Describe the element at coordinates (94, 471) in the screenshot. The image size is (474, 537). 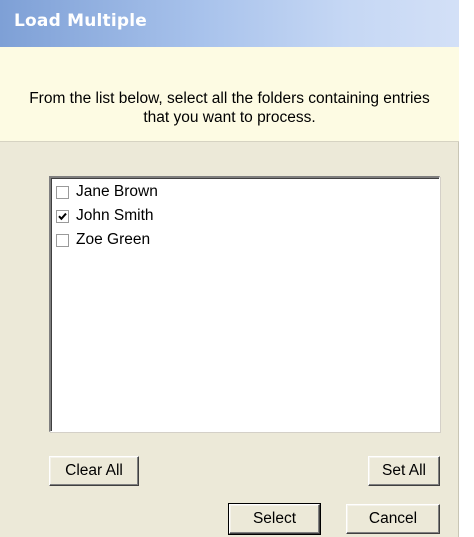
I see `clear-all-button: Clear All` at that location.